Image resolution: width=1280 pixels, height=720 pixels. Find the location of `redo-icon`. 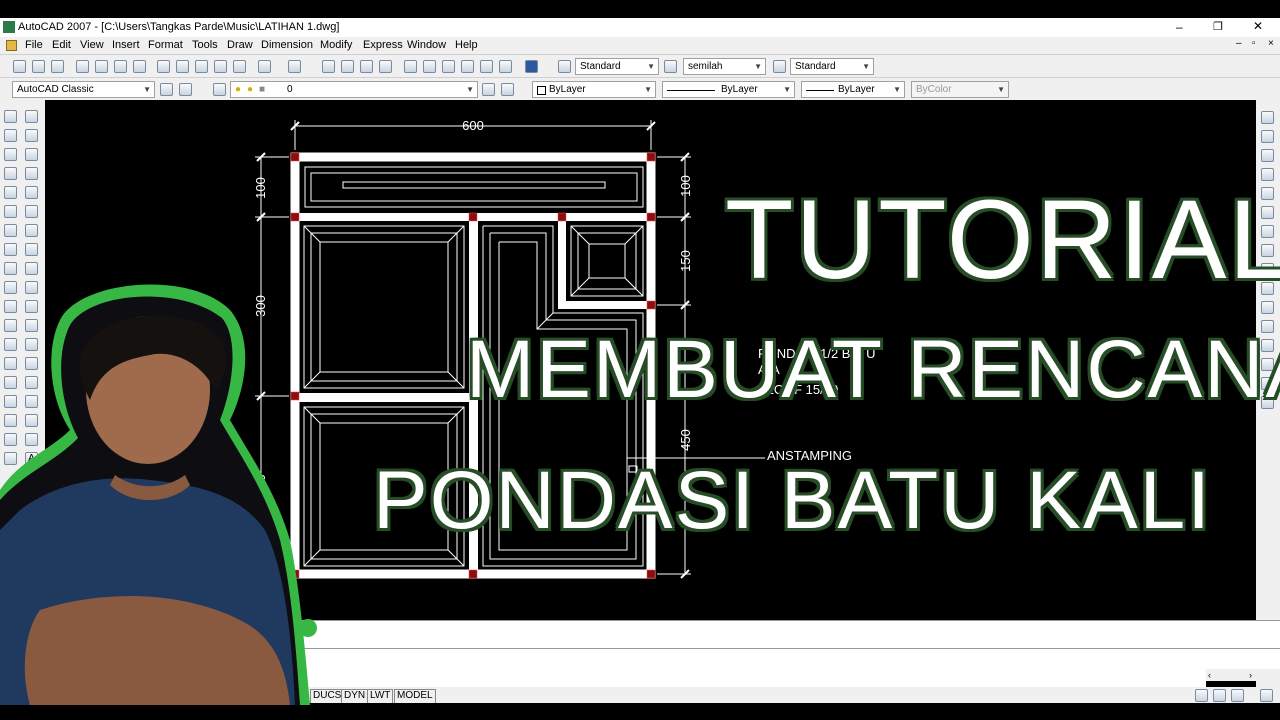

redo-icon is located at coordinates (294, 66).